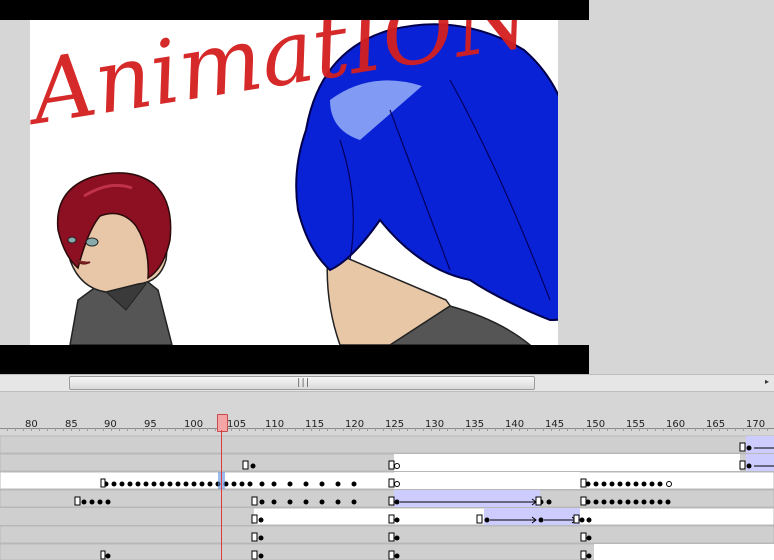  I want to click on red-haired-girl-figure, so click(114, 258).